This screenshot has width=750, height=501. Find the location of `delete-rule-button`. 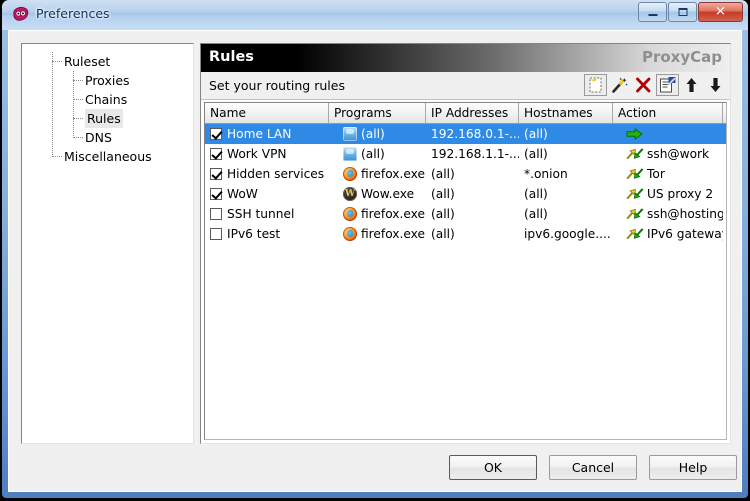

delete-rule-button is located at coordinates (643, 85).